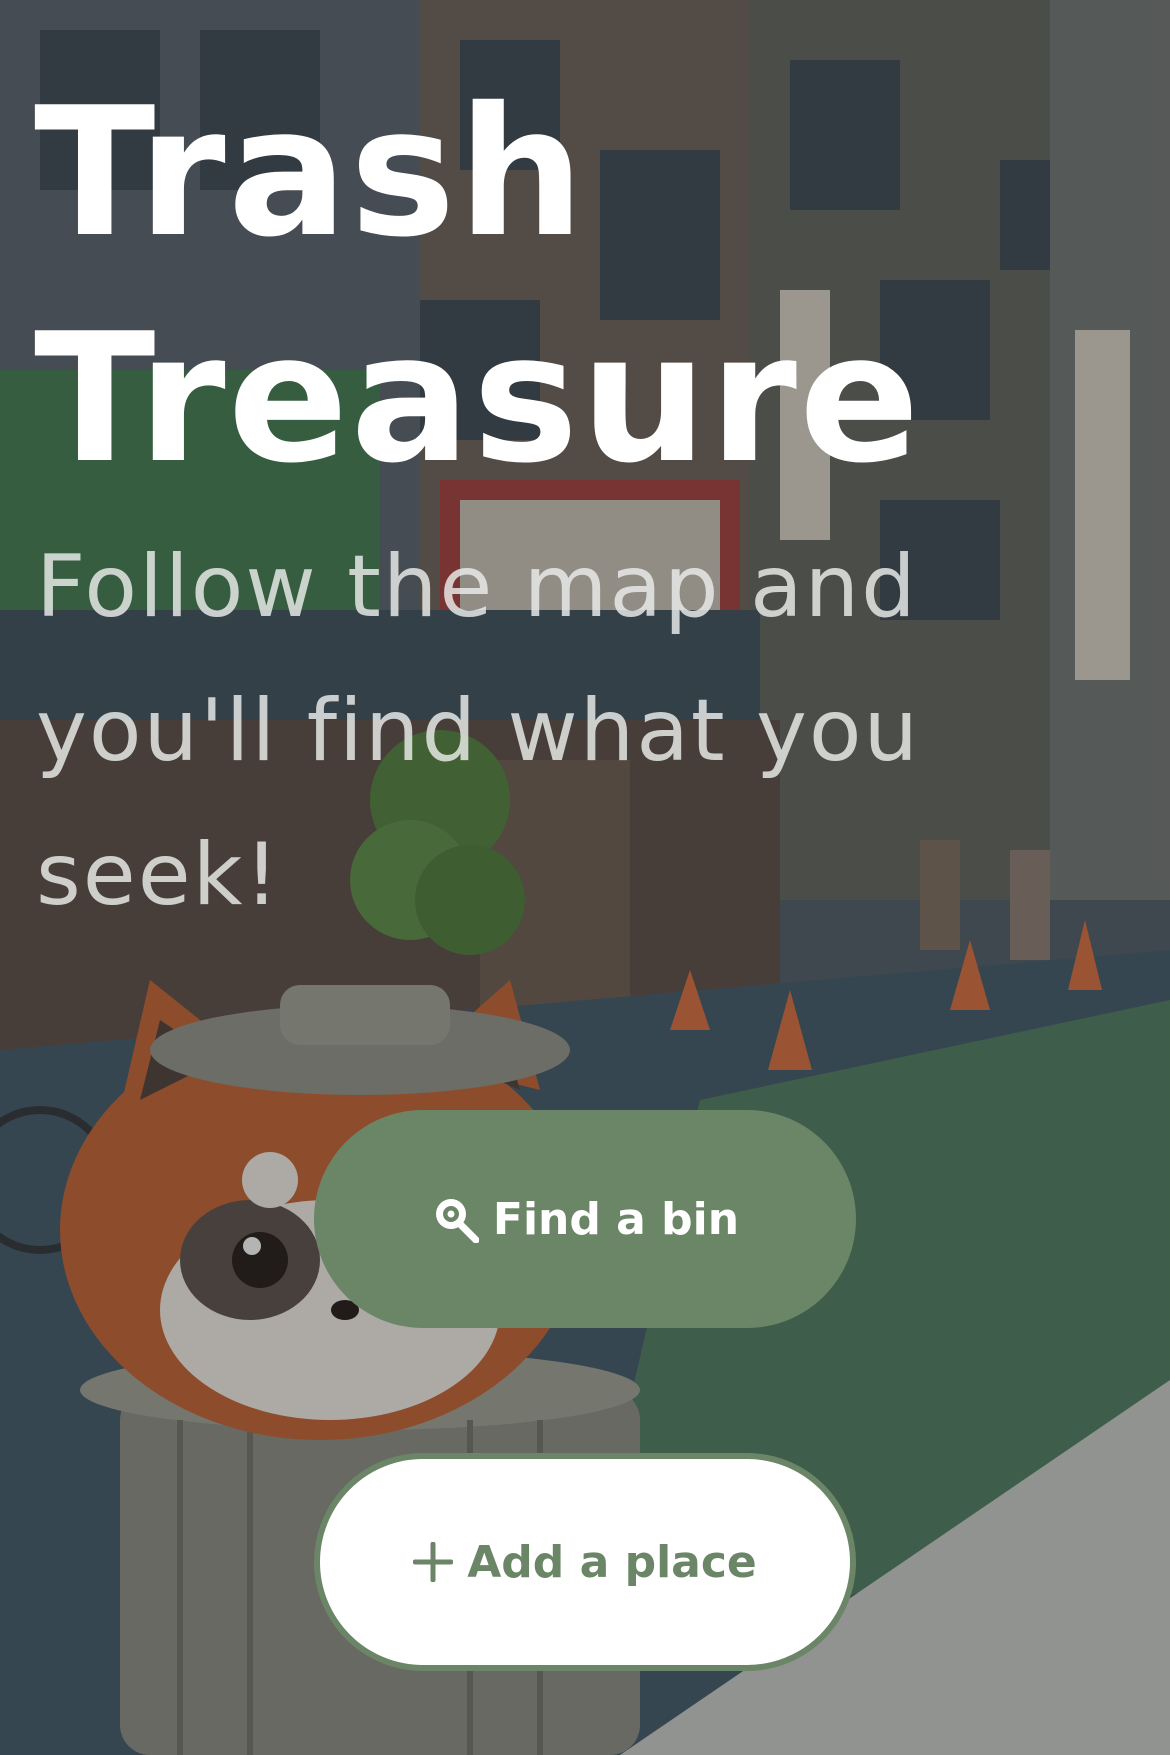 This screenshot has height=1755, width=1170. What do you see at coordinates (612, 1562) in the screenshot?
I see `add-place-label: Add a place` at bounding box center [612, 1562].